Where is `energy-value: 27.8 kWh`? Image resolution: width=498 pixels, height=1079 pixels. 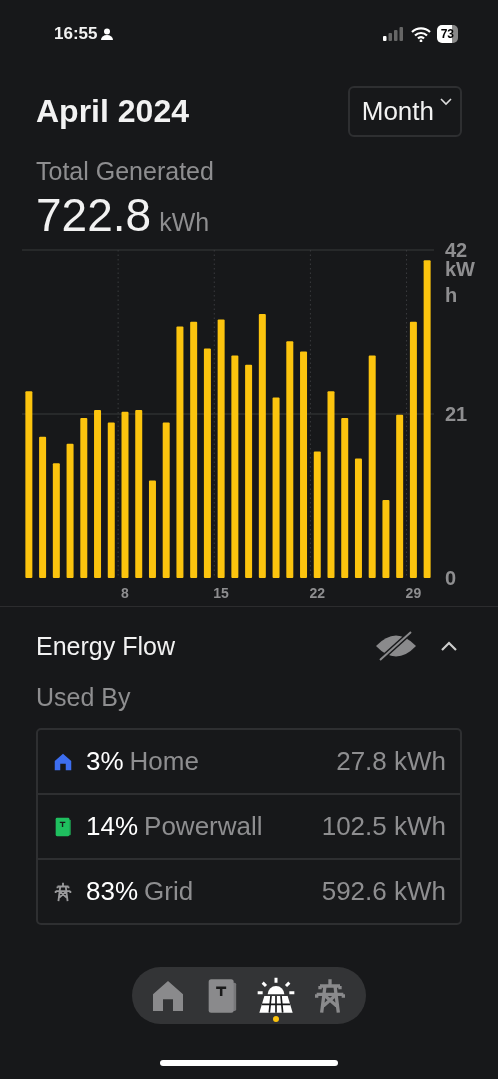
energy-value: 27.8 kWh is located at coordinates (391, 761).